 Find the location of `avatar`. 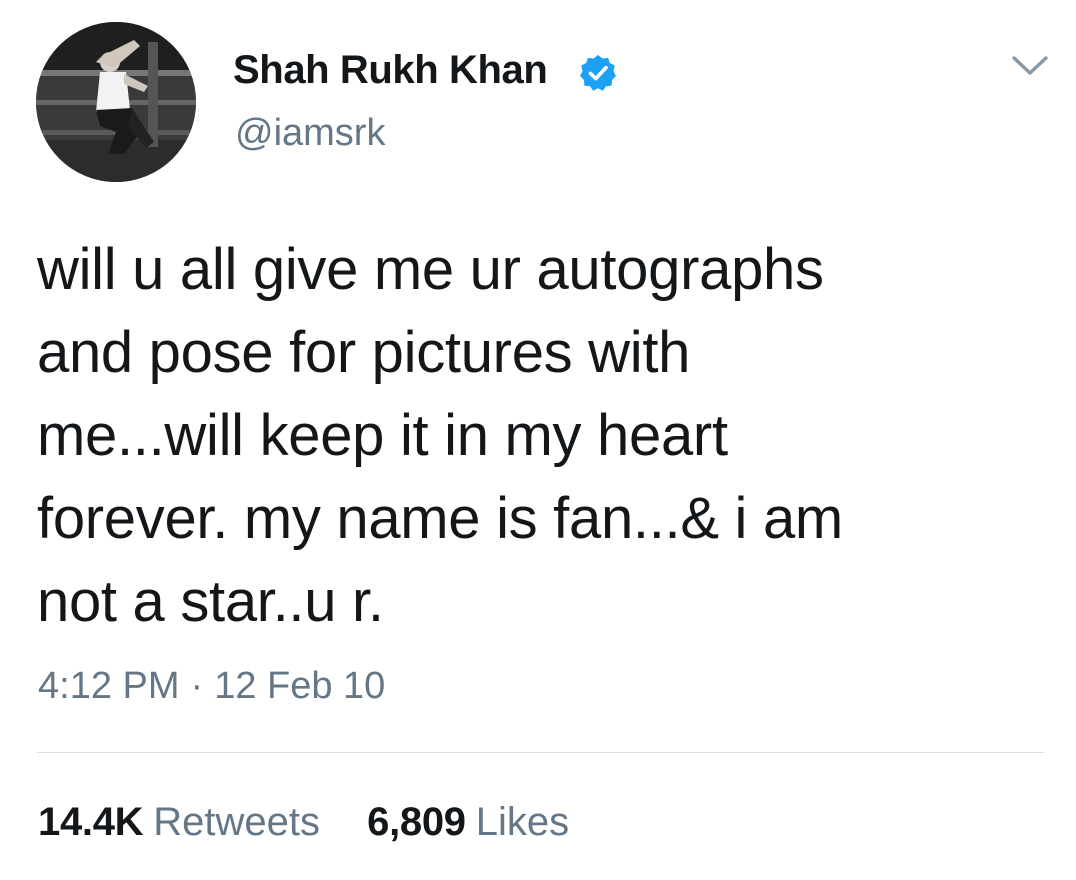

avatar is located at coordinates (116, 102).